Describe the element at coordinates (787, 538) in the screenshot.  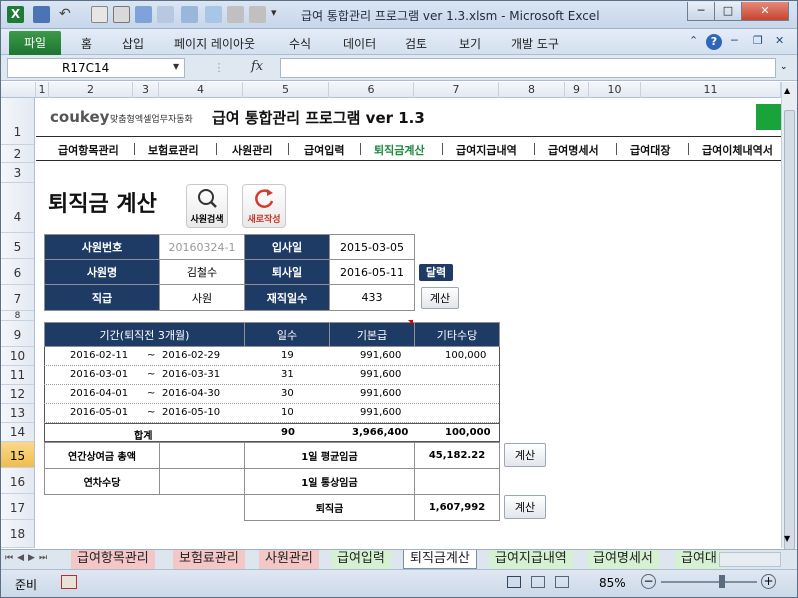
I see `scroll-down-icon: ▼` at that location.